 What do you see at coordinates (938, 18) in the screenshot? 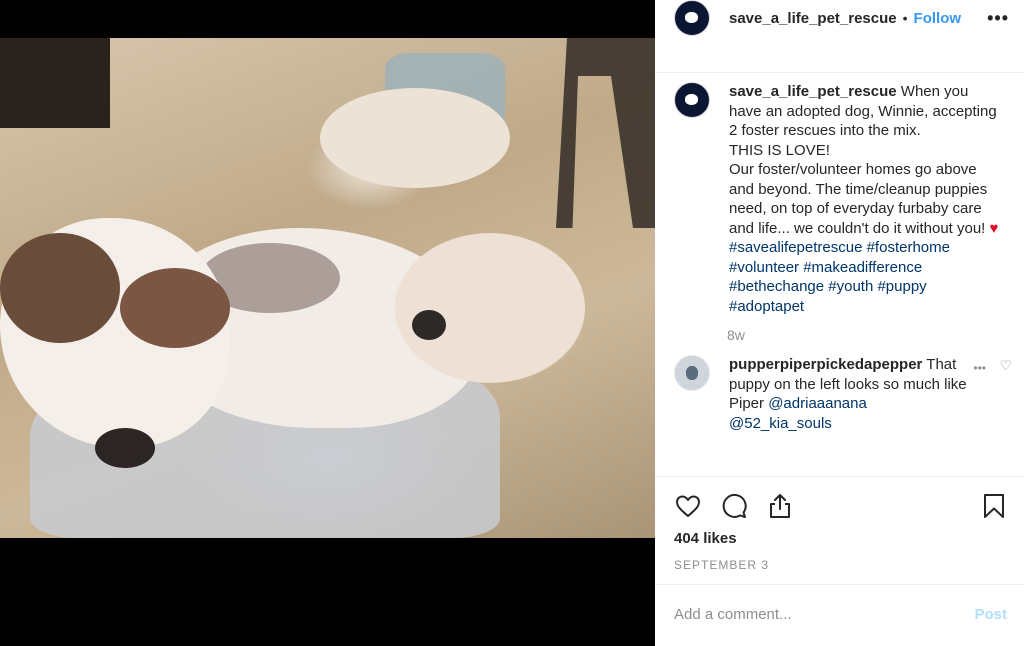
I see `follow-button: Follow` at bounding box center [938, 18].